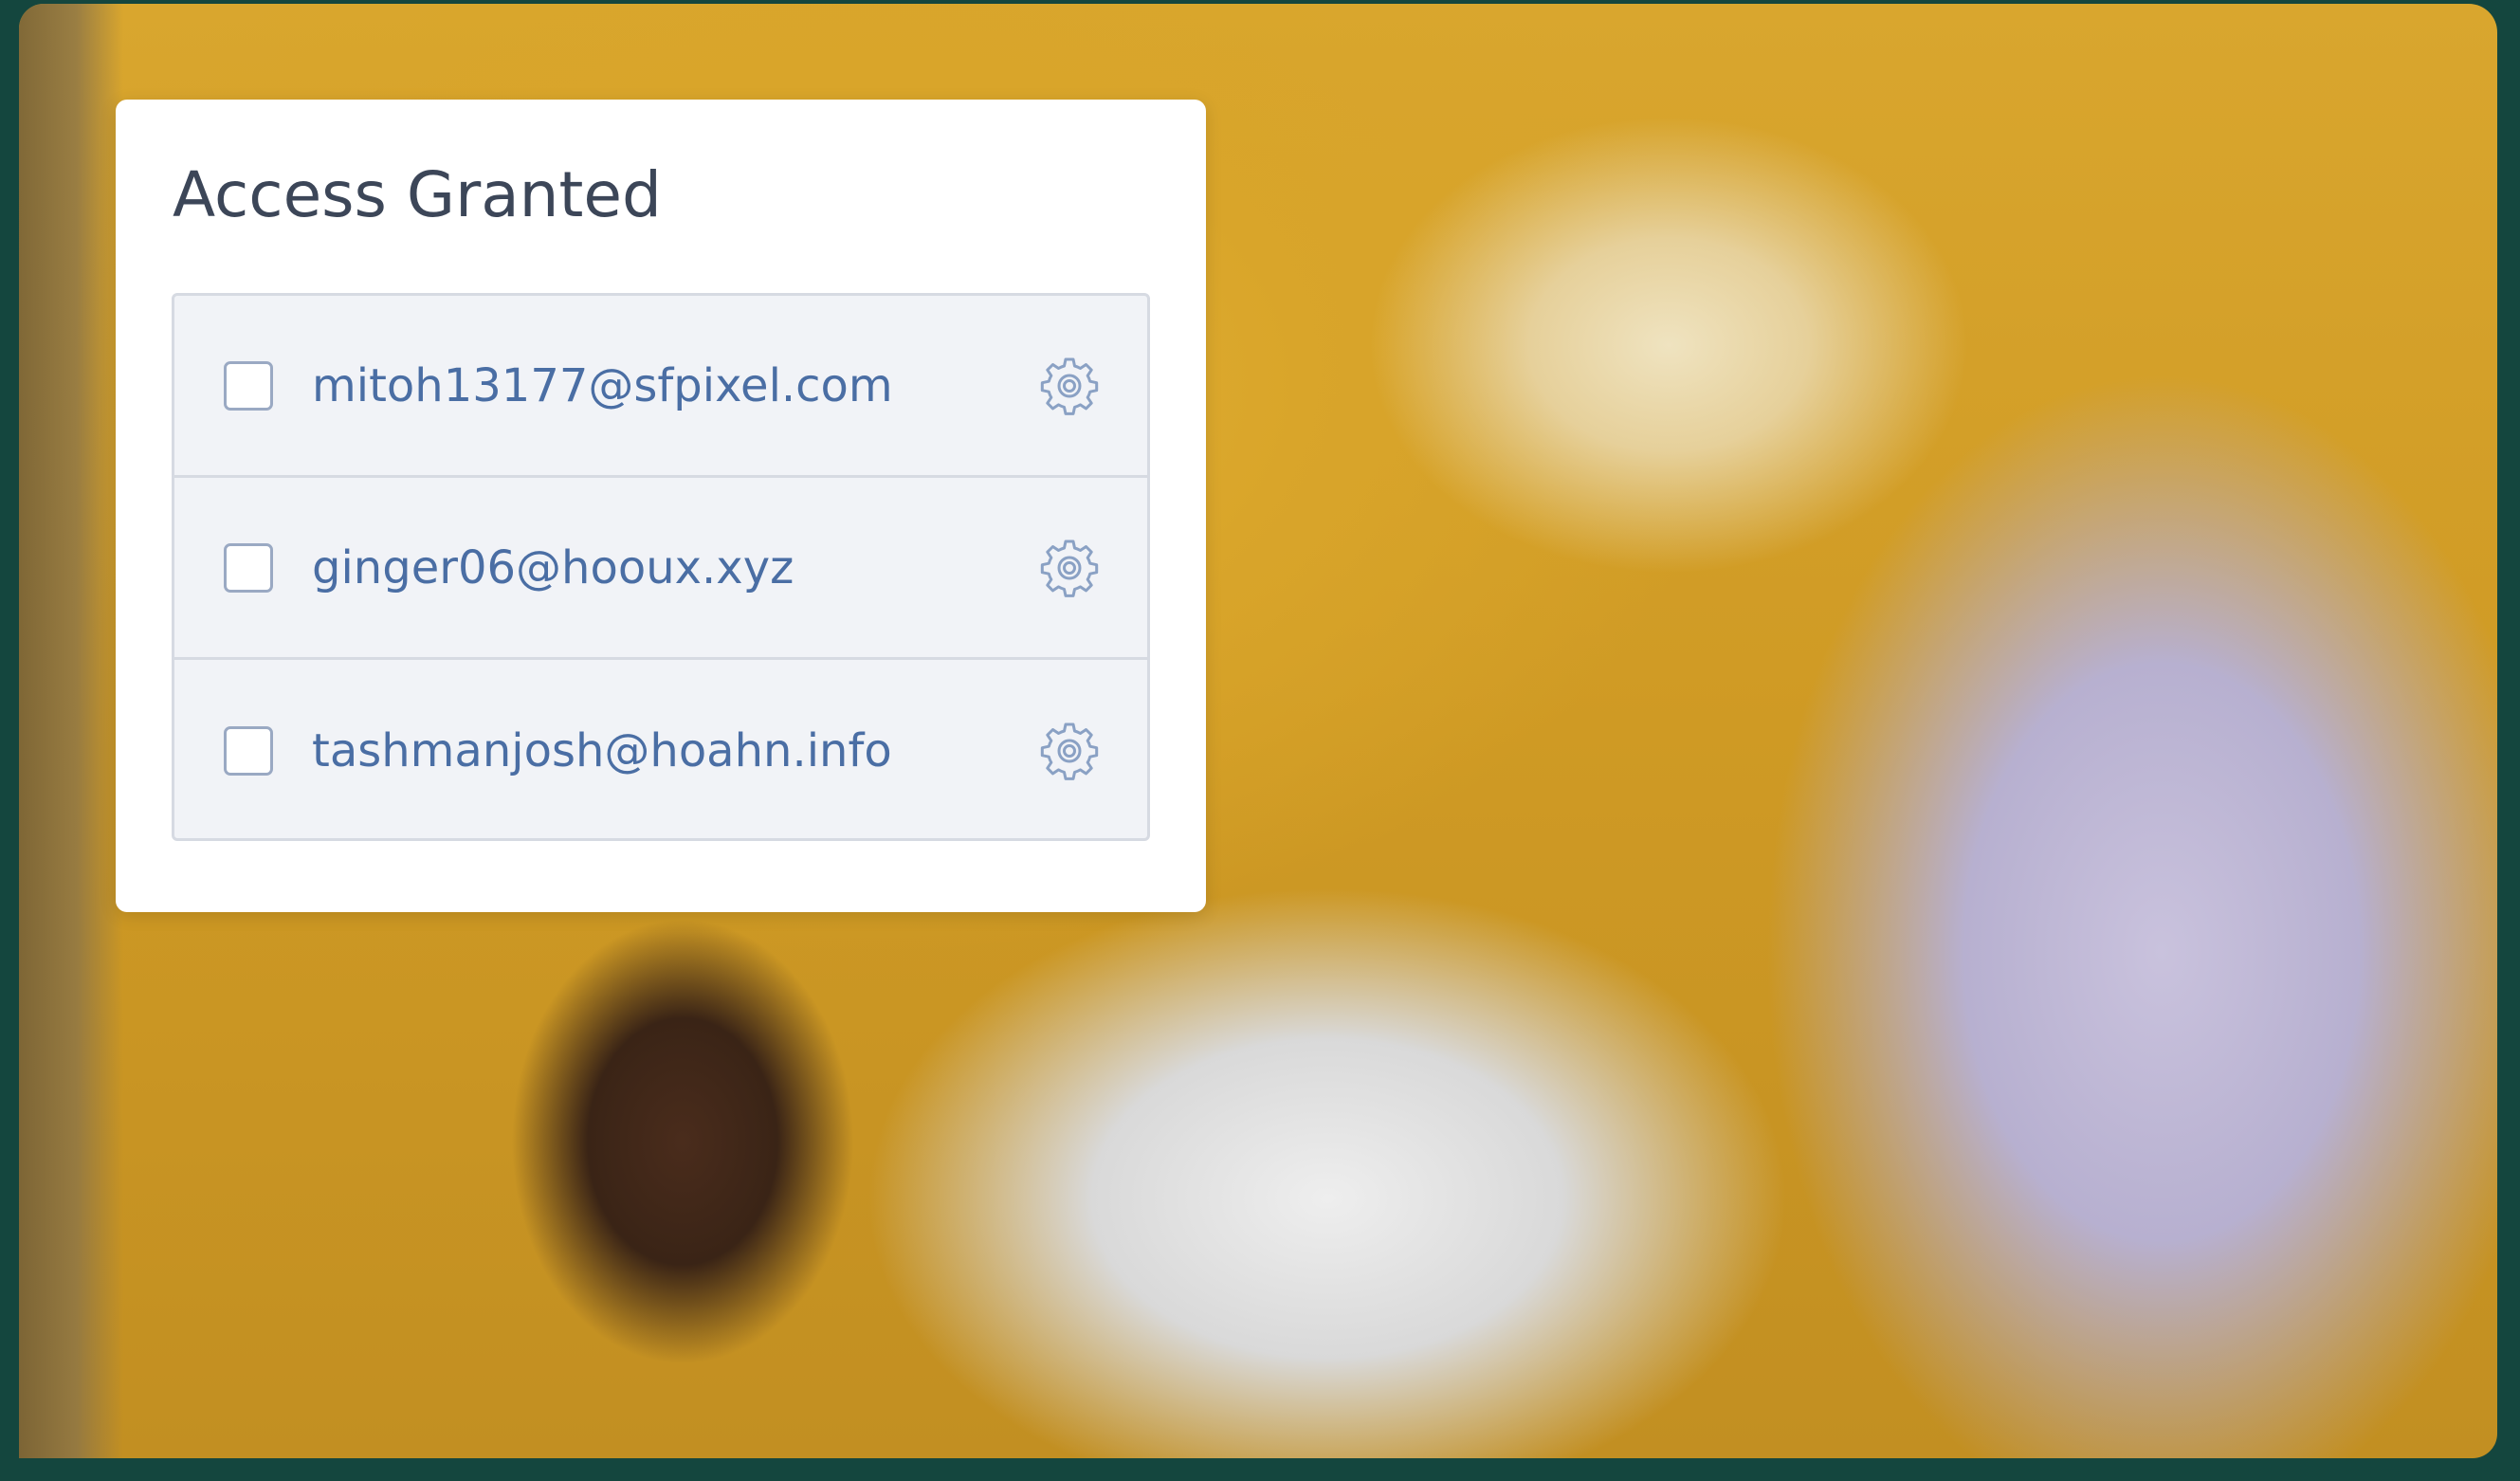  Describe the element at coordinates (417, 194) in the screenshot. I see `panel-title: Access Granted` at that location.